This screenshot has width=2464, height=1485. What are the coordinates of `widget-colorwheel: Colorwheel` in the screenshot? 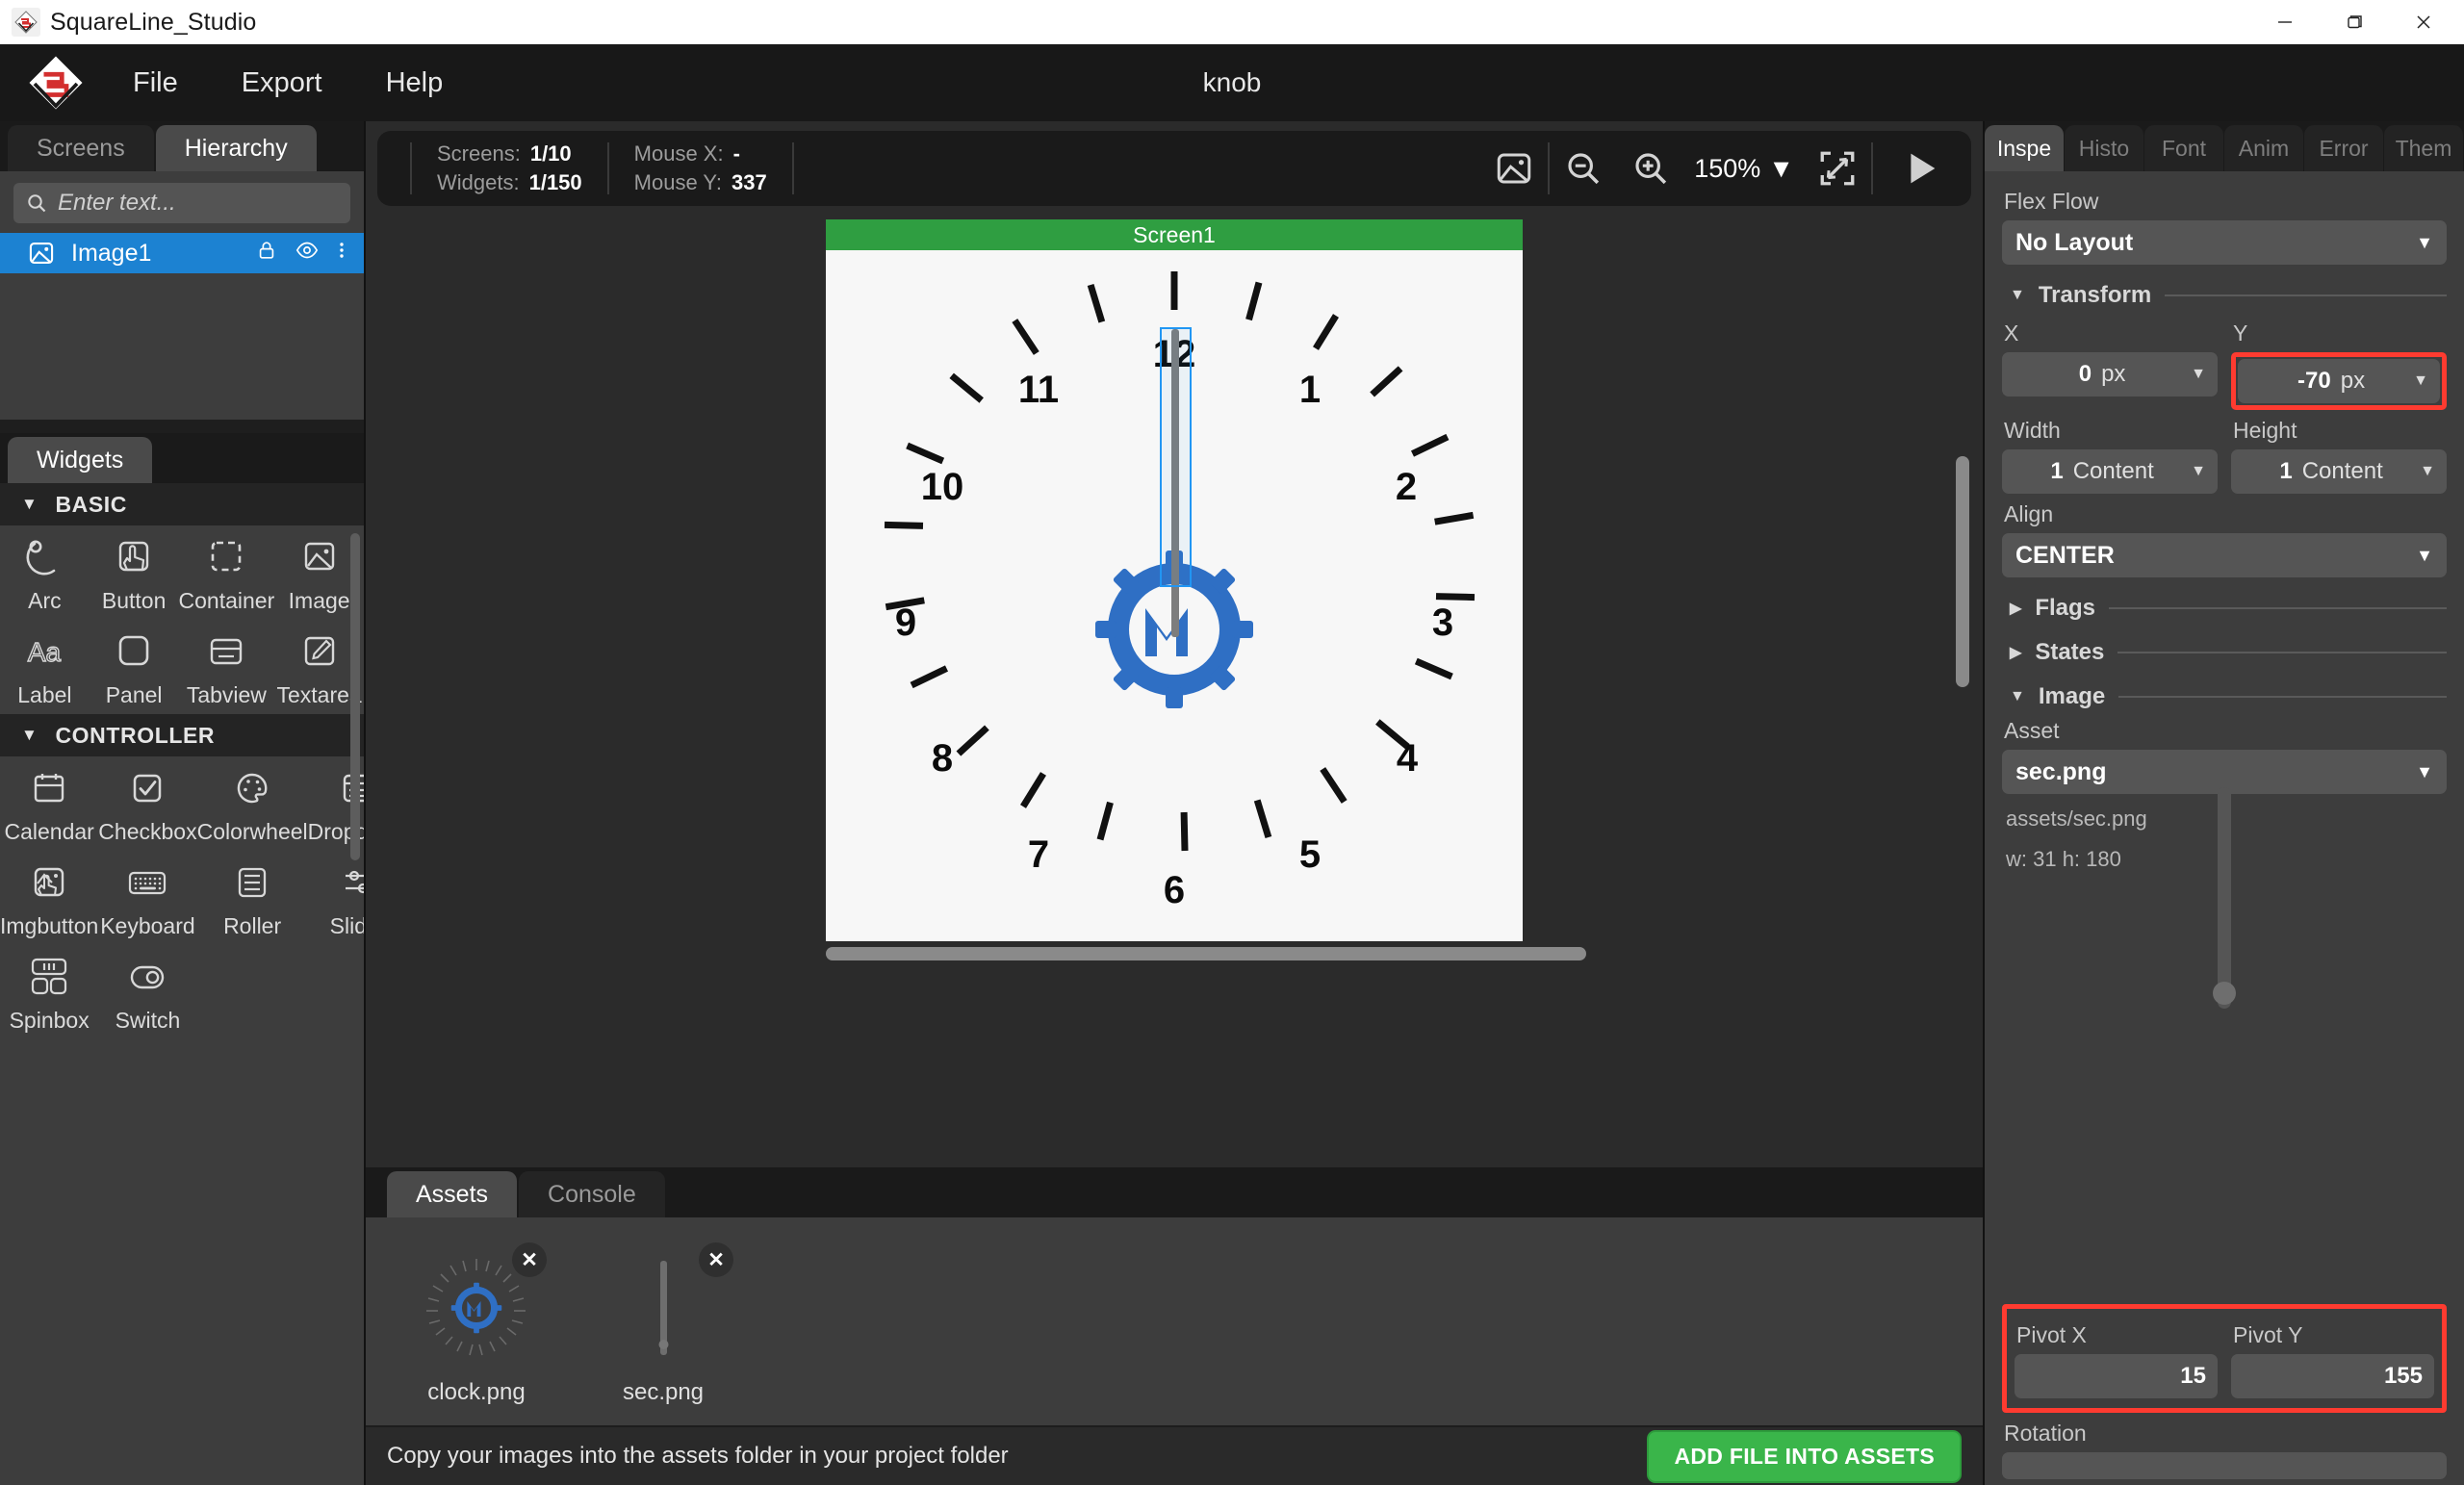 It's located at (252, 803).